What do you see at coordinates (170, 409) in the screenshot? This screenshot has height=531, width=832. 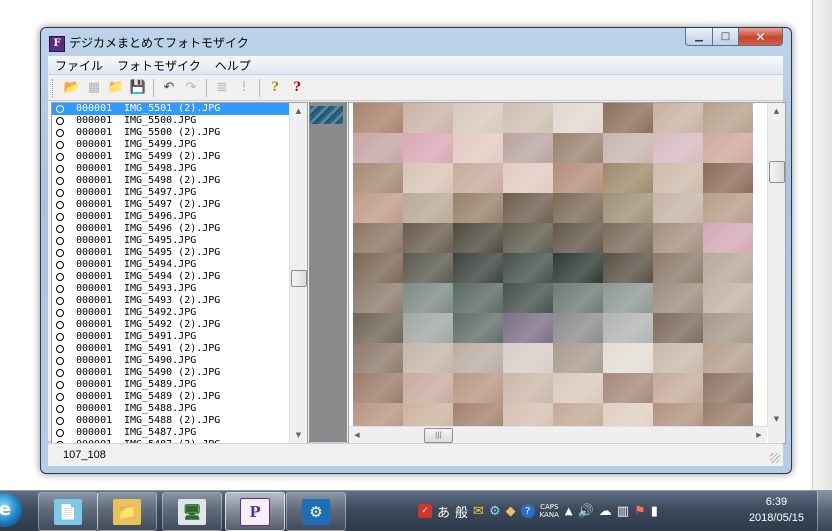 I see `list-item: 000001 IMG_5488.JPG` at bounding box center [170, 409].